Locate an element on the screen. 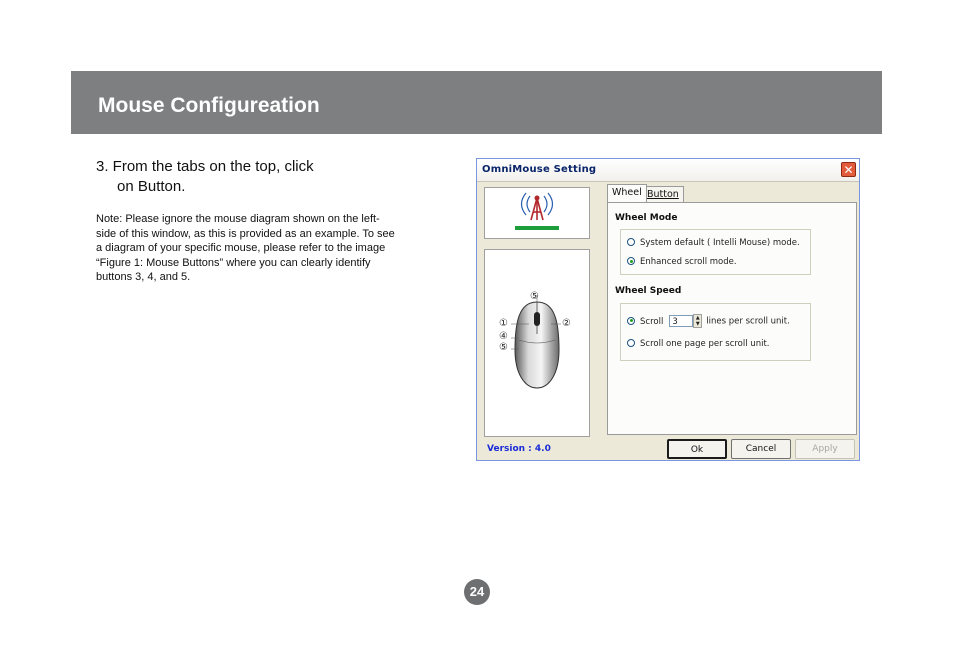 This screenshot has height=664, width=954. page-number-badge: 24 is located at coordinates (477, 592).